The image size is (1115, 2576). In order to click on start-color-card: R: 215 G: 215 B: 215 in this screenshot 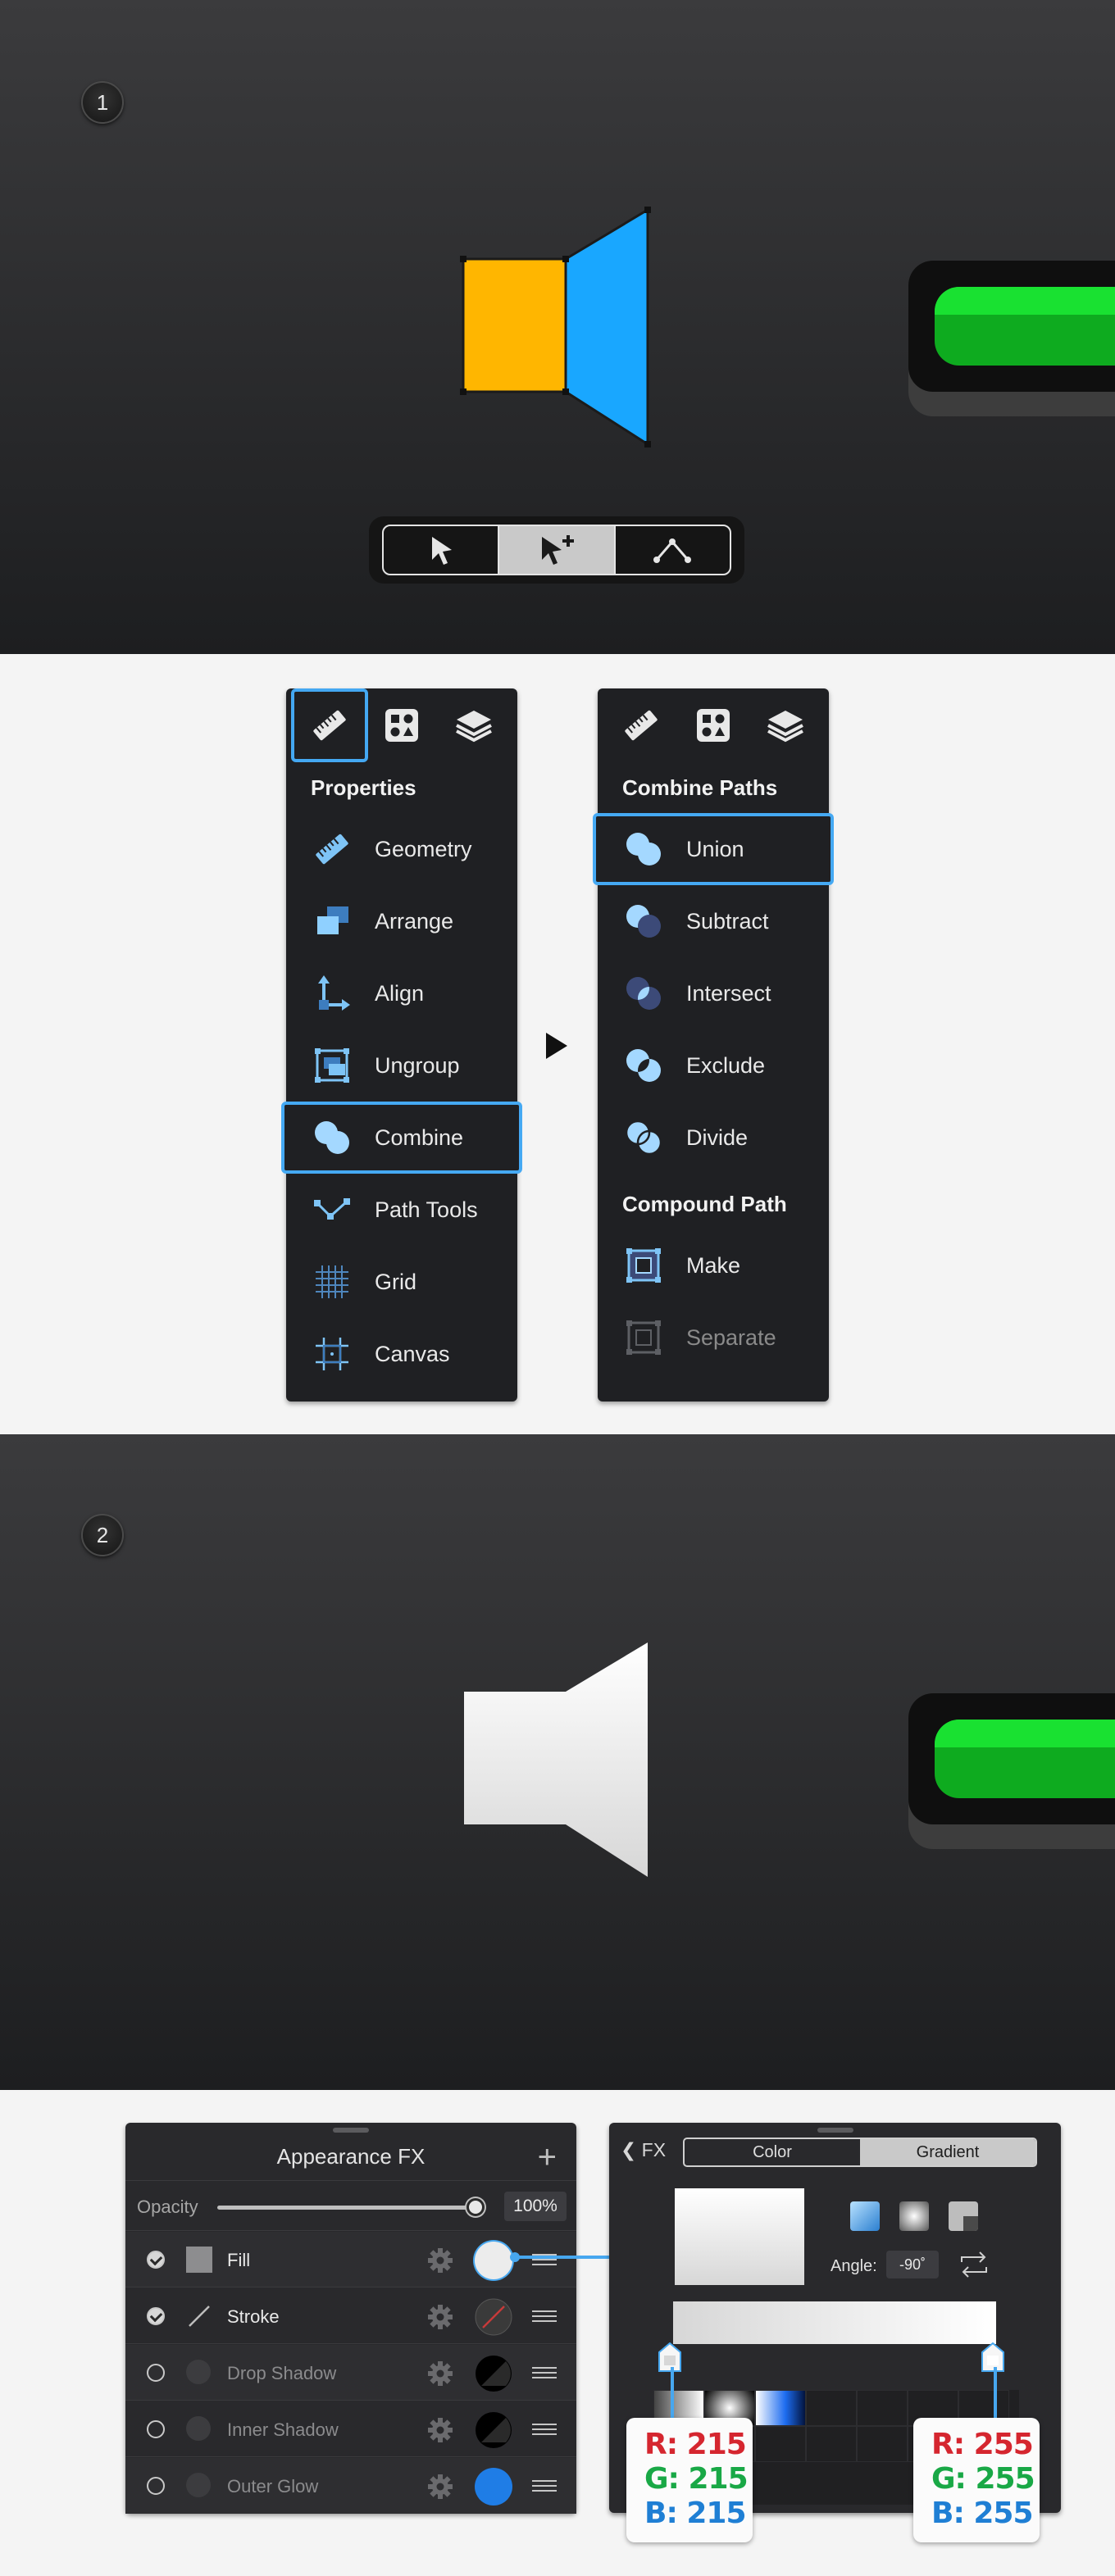, I will do `click(689, 2480)`.